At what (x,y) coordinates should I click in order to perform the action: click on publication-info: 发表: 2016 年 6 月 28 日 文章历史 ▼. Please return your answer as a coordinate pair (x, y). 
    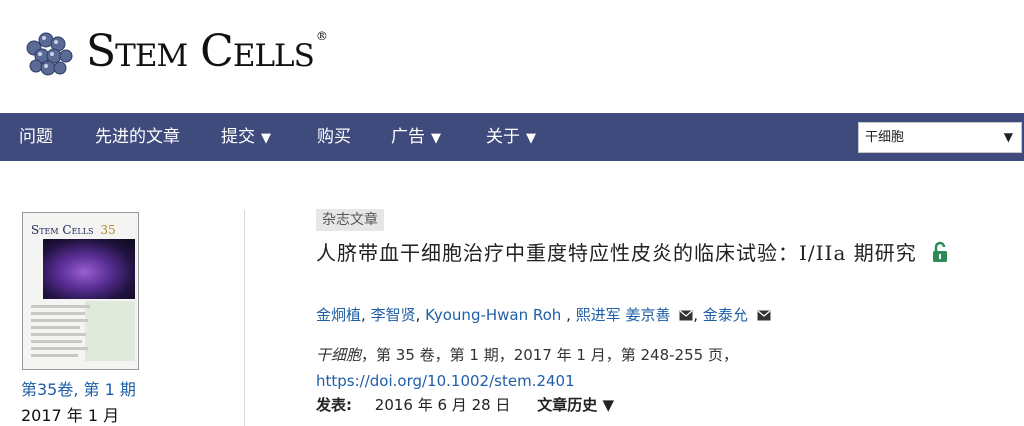
    Looking at the image, I should click on (465, 404).